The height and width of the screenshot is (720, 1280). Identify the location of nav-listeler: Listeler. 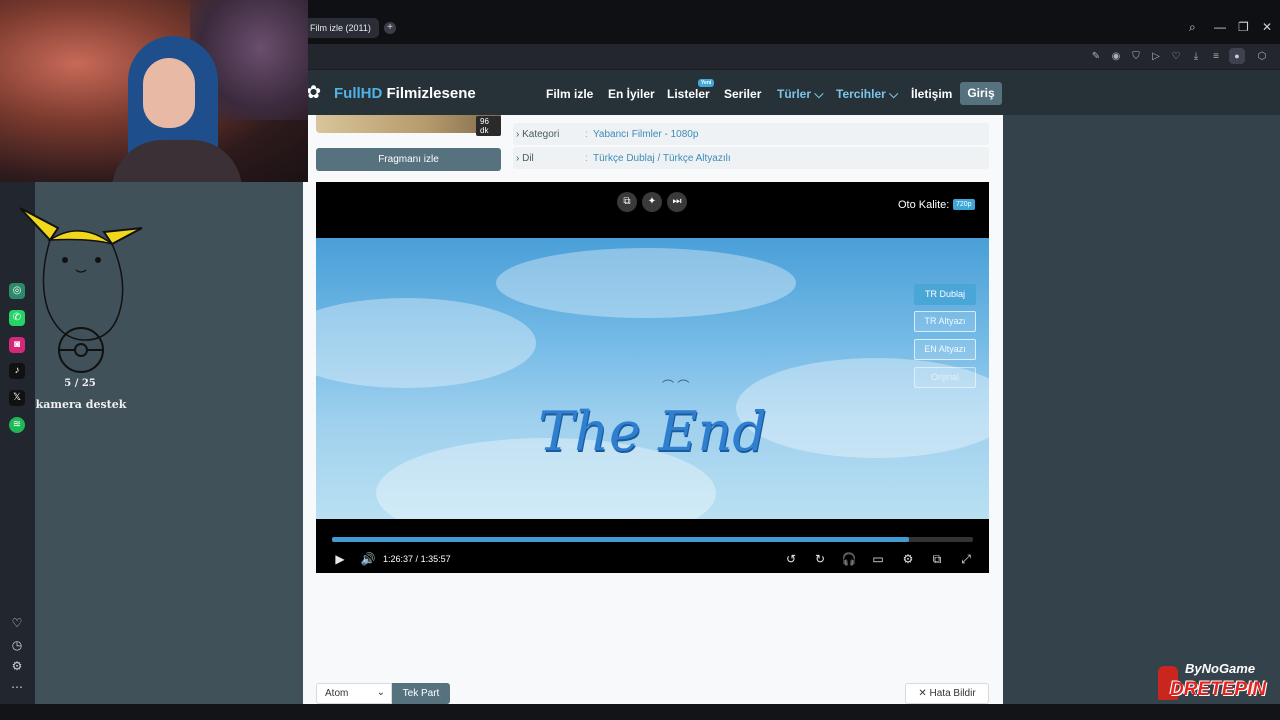
(688, 94).